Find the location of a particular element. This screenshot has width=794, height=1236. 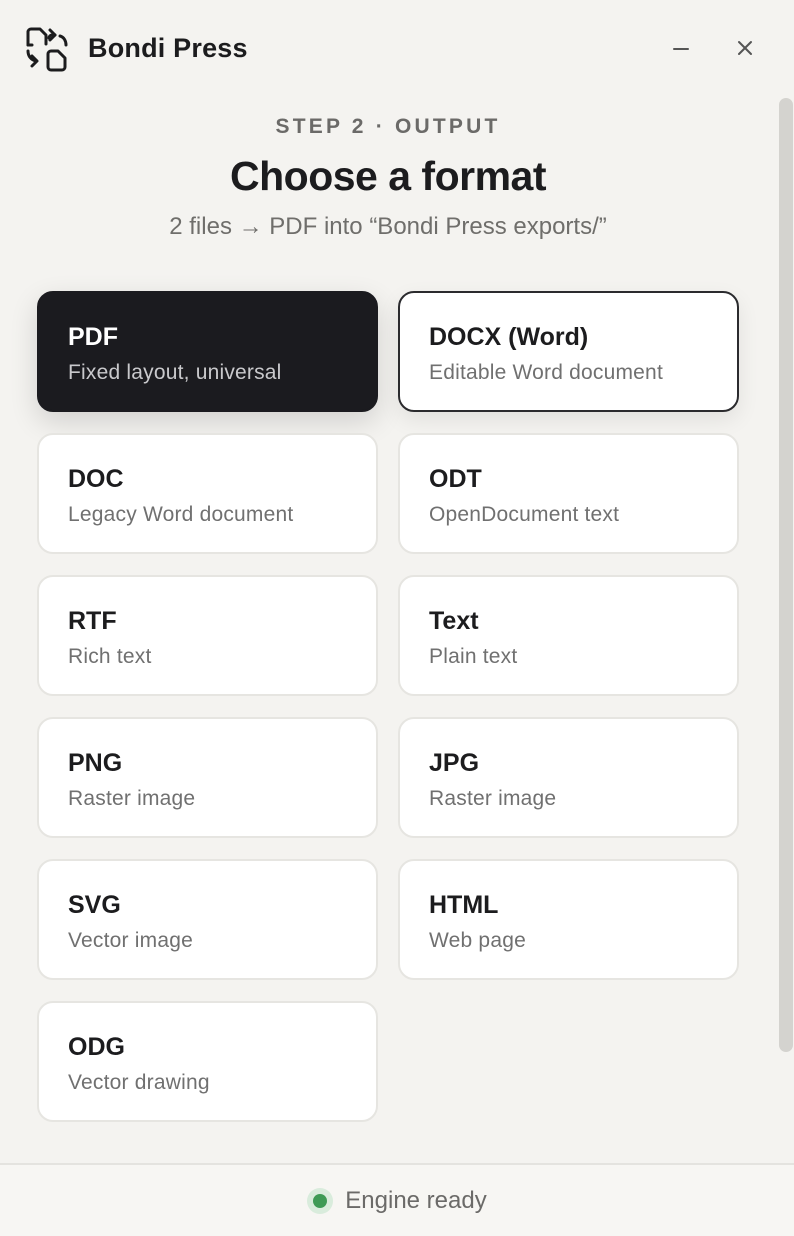

format-name: DOC is located at coordinates (96, 479).